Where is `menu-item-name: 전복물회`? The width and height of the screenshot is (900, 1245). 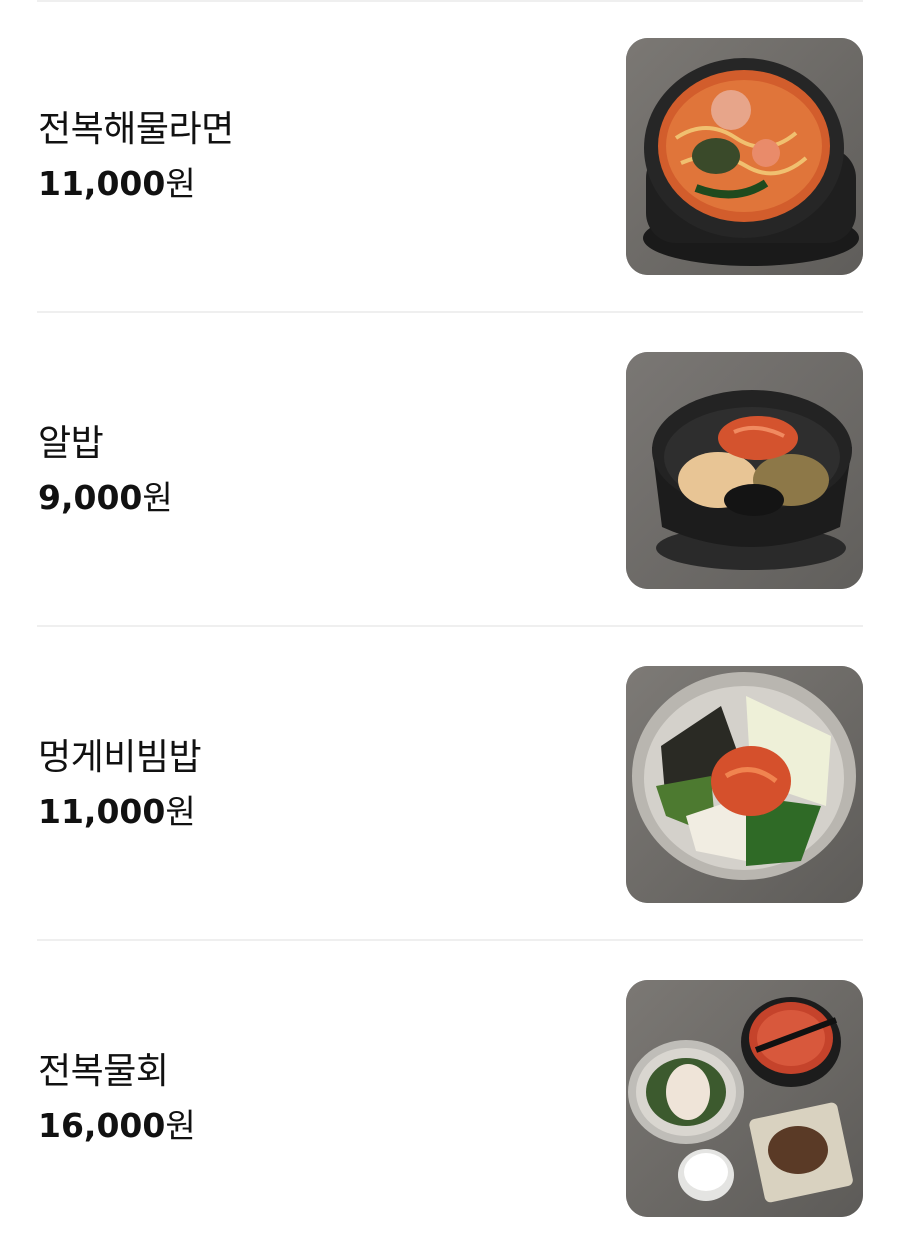
menu-item-name: 전복물회 is located at coordinates (103, 1071).